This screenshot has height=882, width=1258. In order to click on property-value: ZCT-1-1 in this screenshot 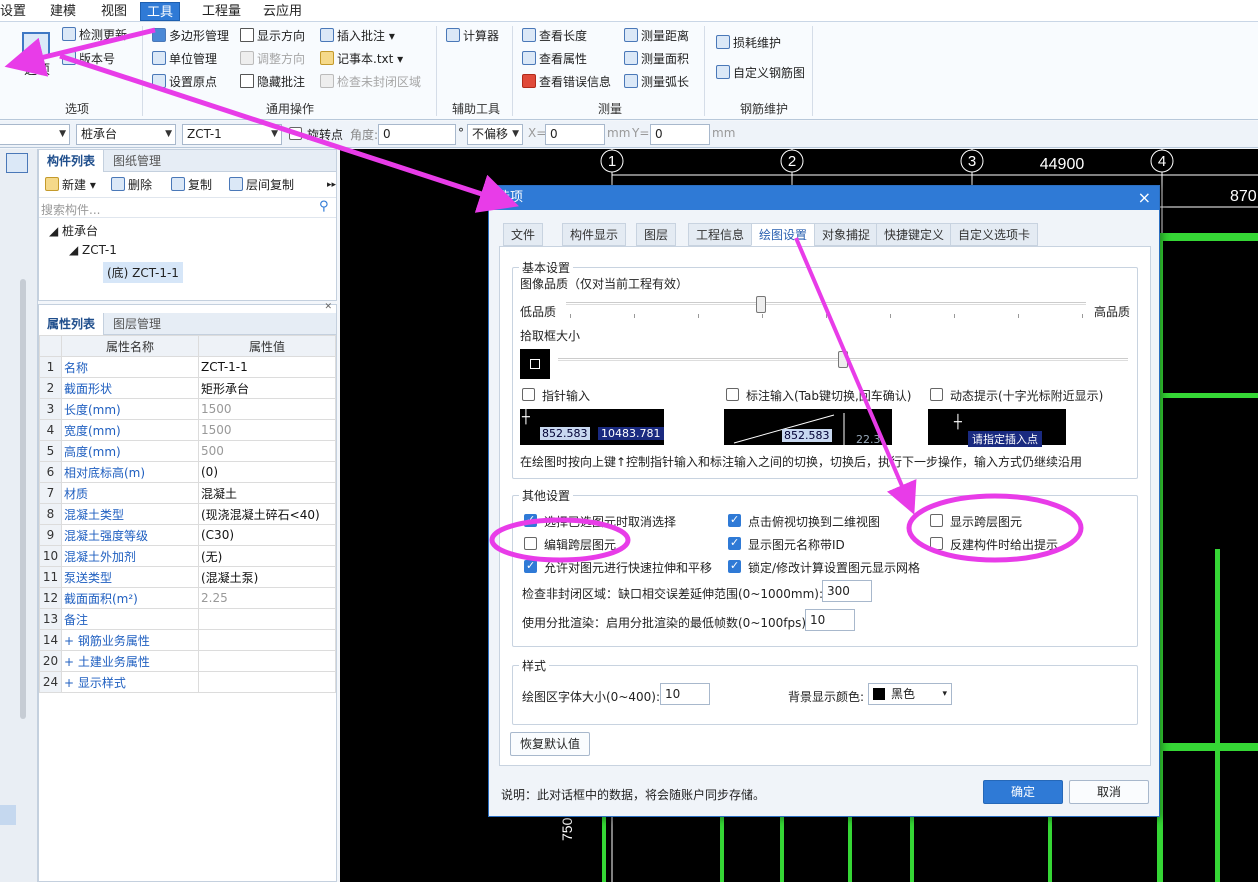, I will do `click(267, 367)`.